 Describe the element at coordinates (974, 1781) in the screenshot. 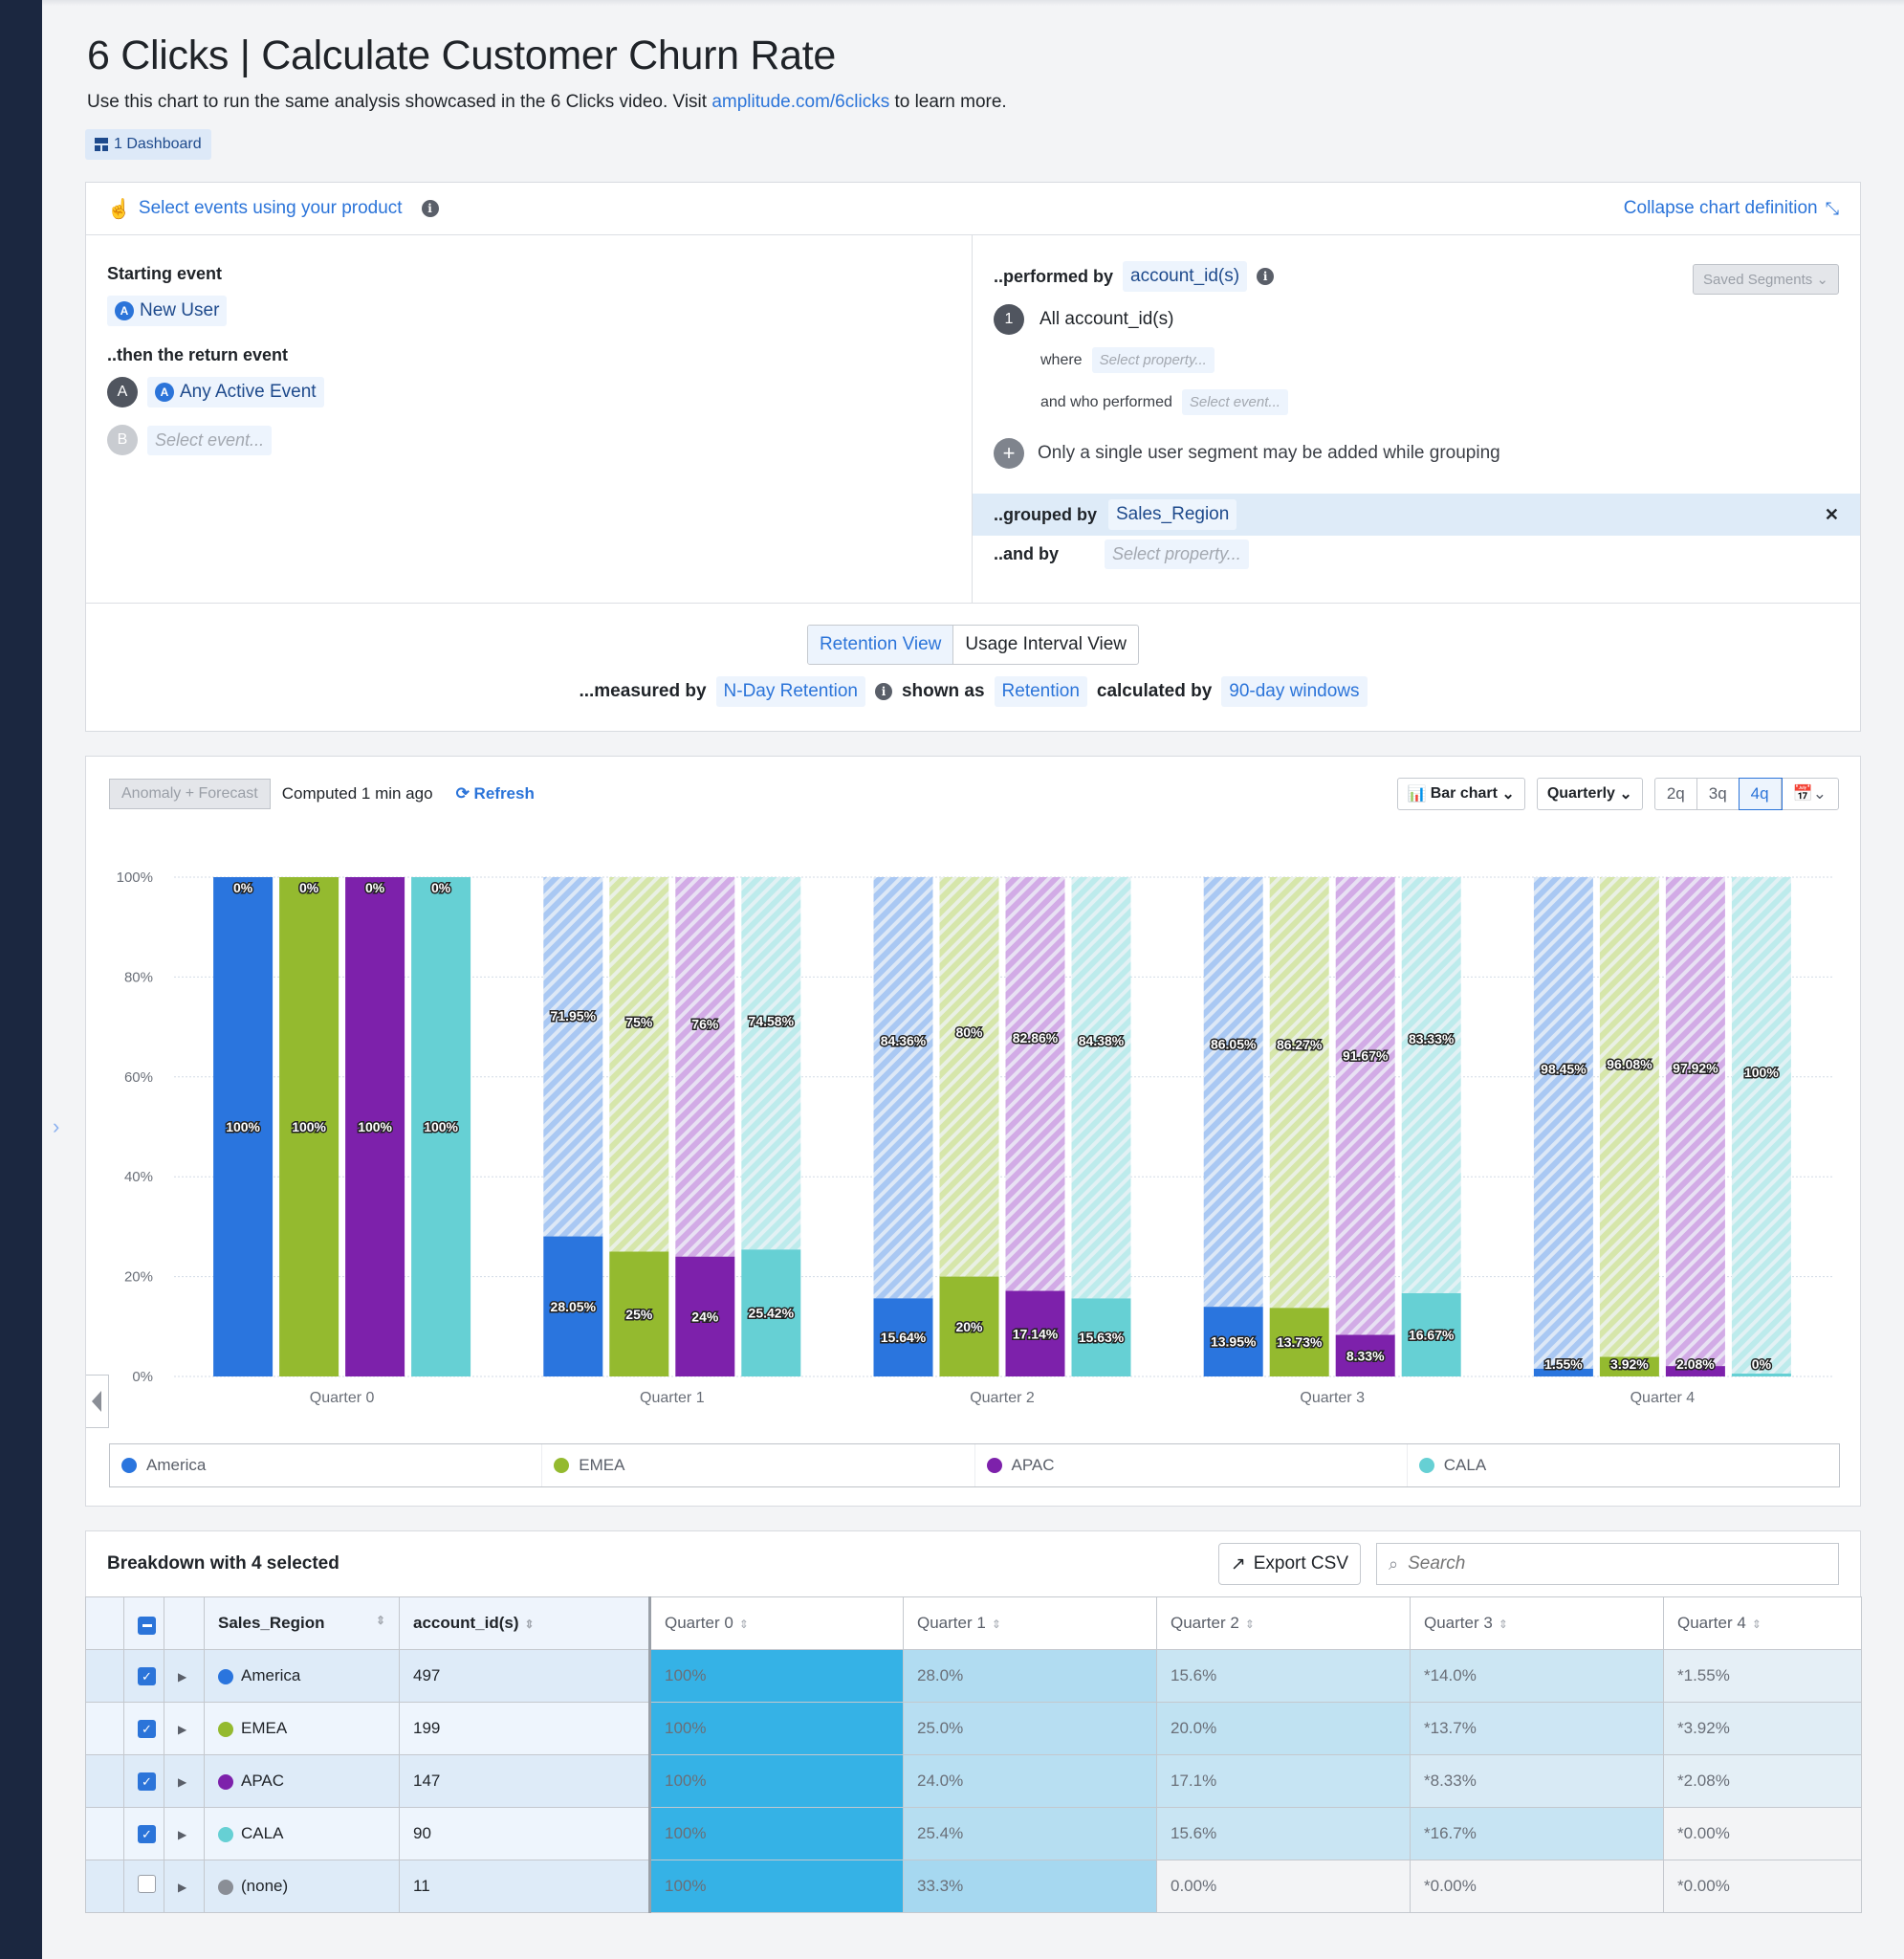

I see `table-row: ✓ ▶ APAC 147 100% 24.0% 17.1% *8.33% *2.08%` at that location.